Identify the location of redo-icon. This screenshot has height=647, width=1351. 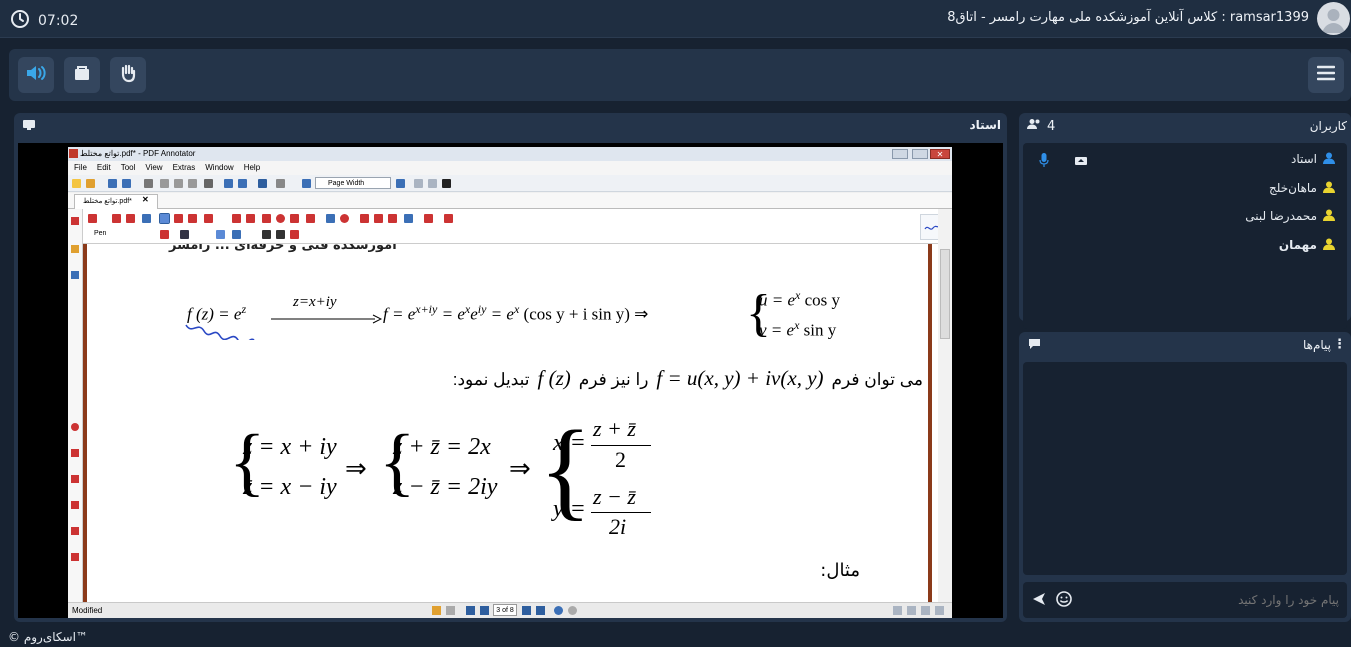
(242, 183).